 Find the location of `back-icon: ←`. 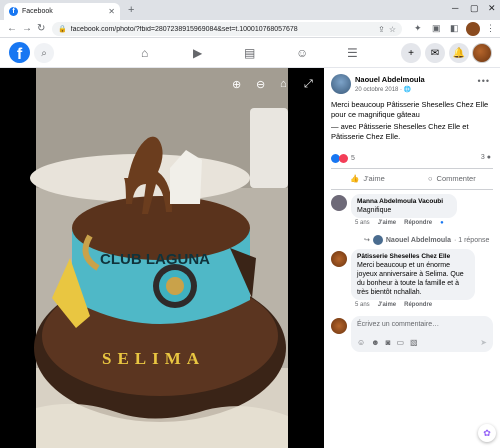

back-icon: ← is located at coordinates (12, 28).